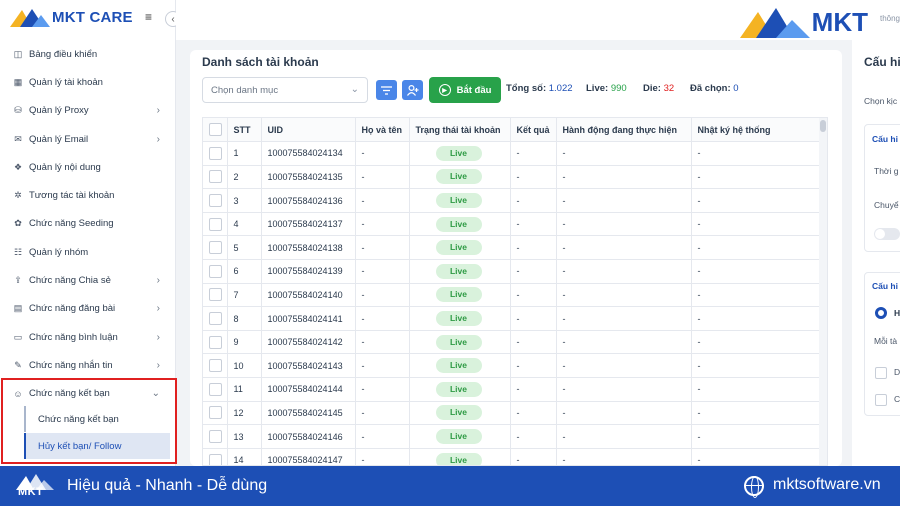 The width and height of the screenshot is (900, 506). What do you see at coordinates (460, 130) in the screenshot?
I see `column-header: Trạng thái tài khoản` at bounding box center [460, 130].